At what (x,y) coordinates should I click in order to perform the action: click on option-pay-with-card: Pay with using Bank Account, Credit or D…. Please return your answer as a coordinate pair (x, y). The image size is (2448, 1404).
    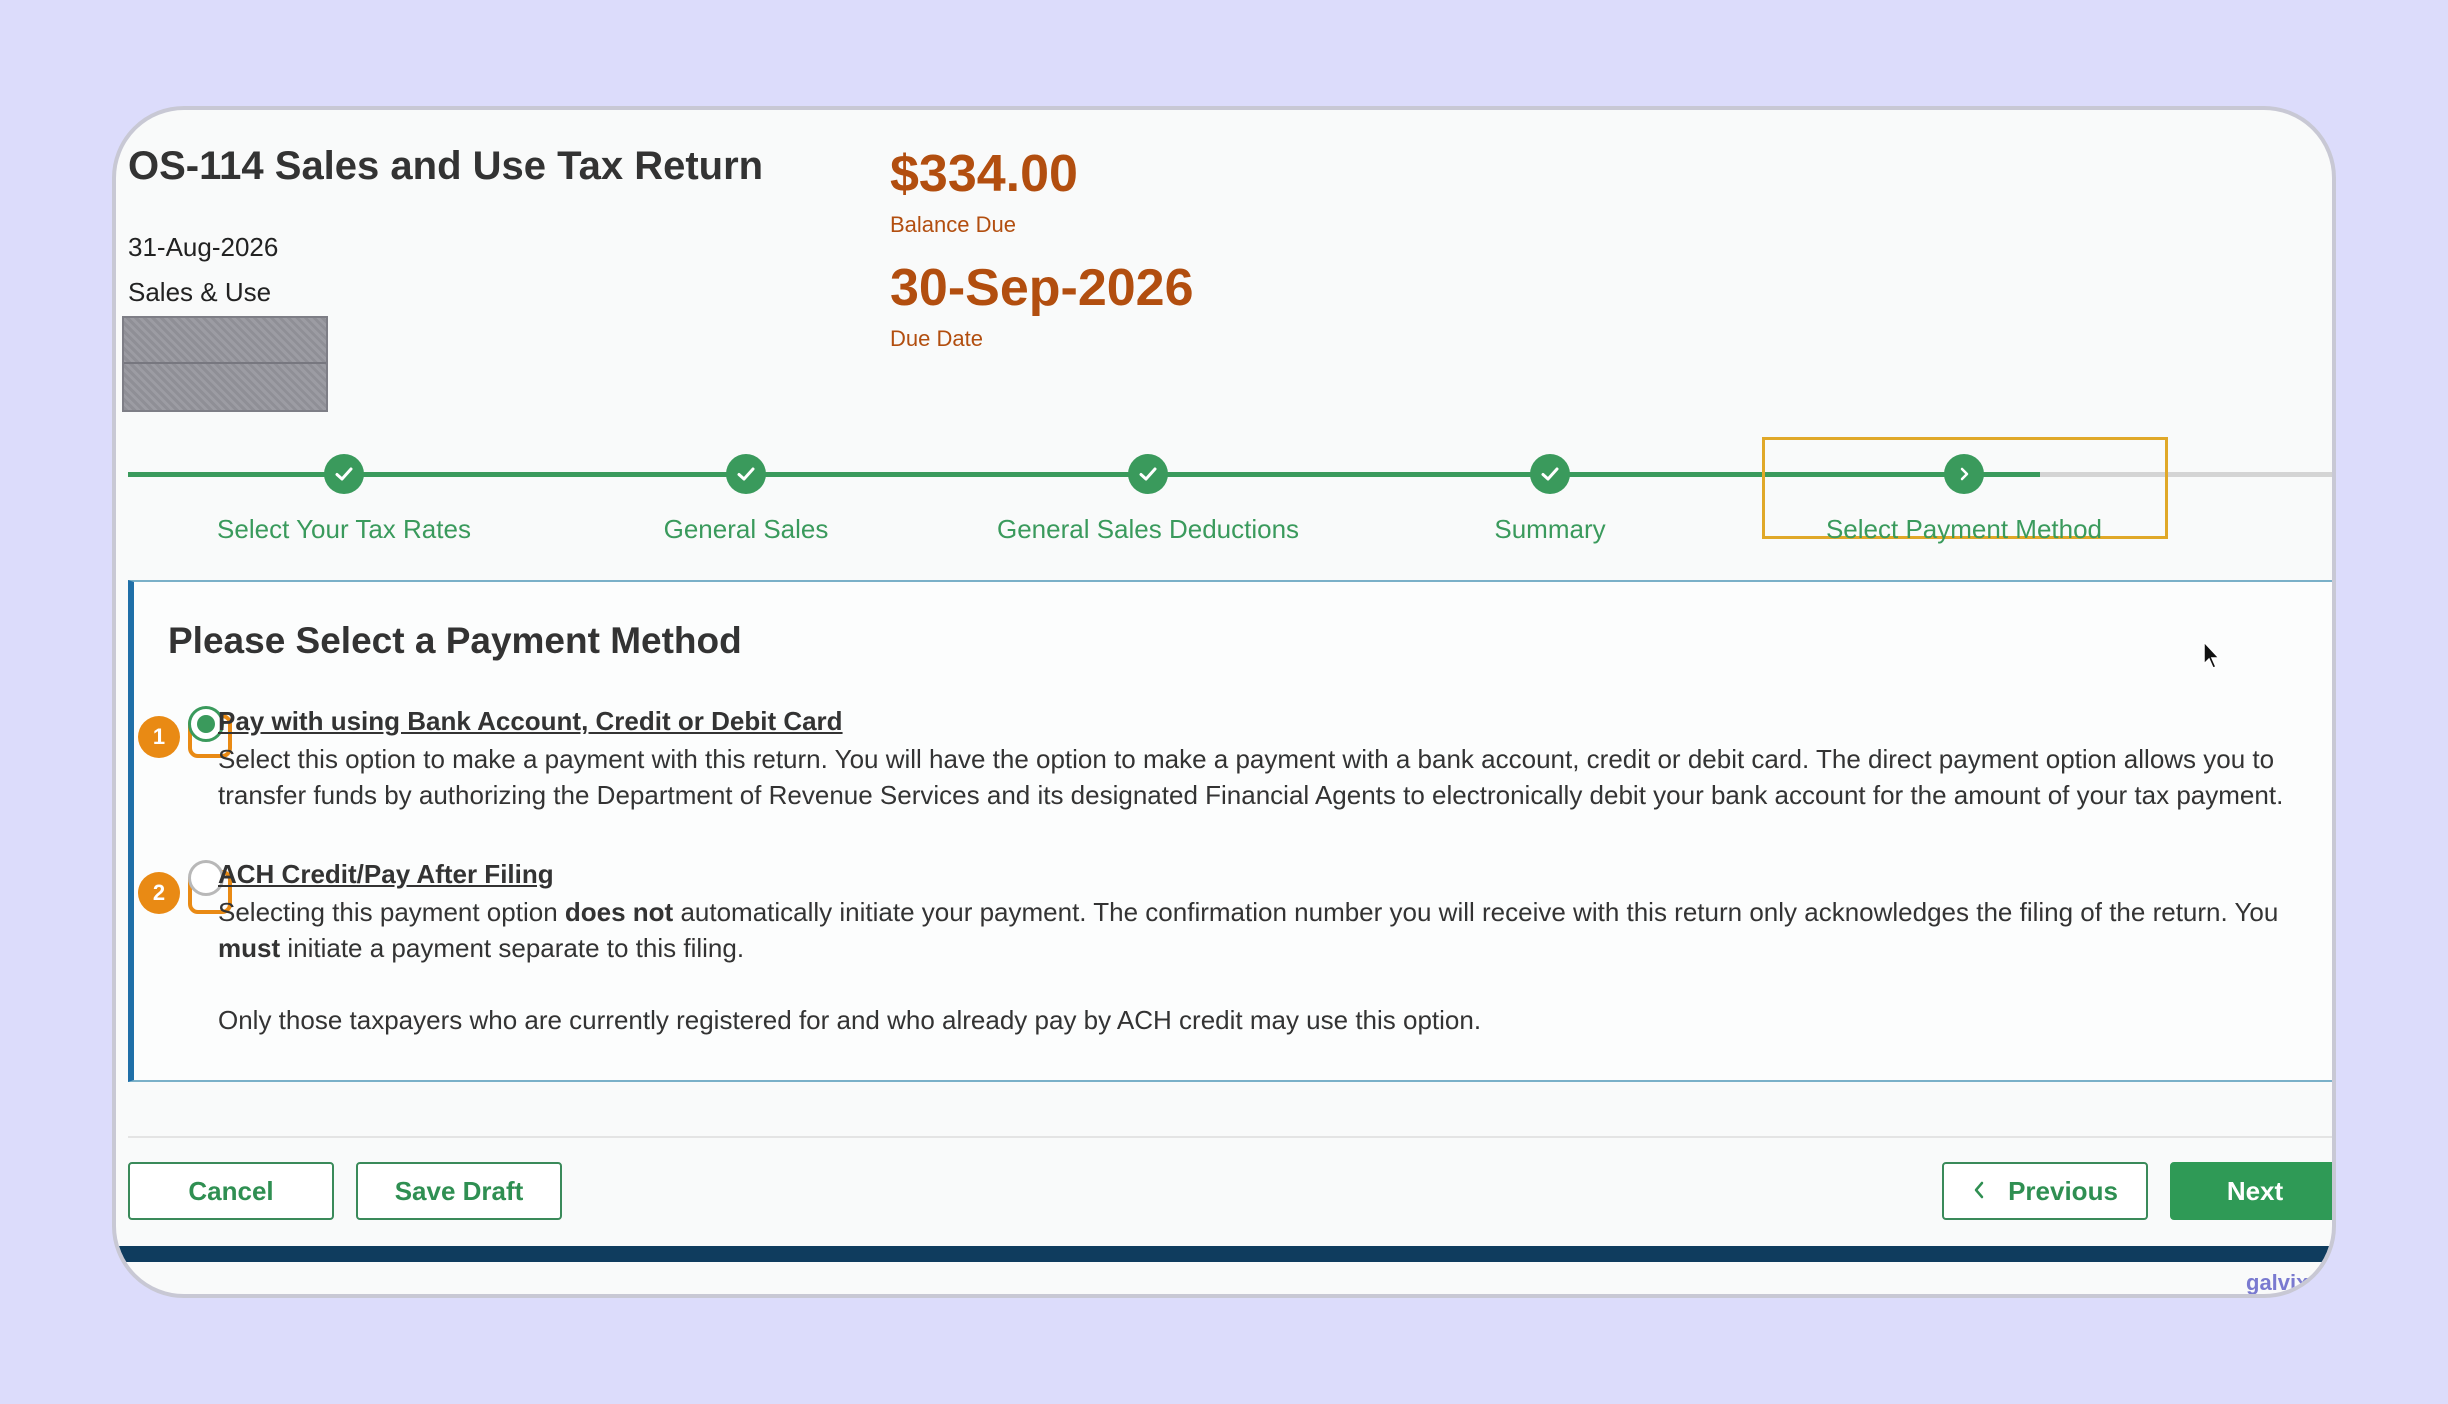
    Looking at the image, I should click on (1268, 759).